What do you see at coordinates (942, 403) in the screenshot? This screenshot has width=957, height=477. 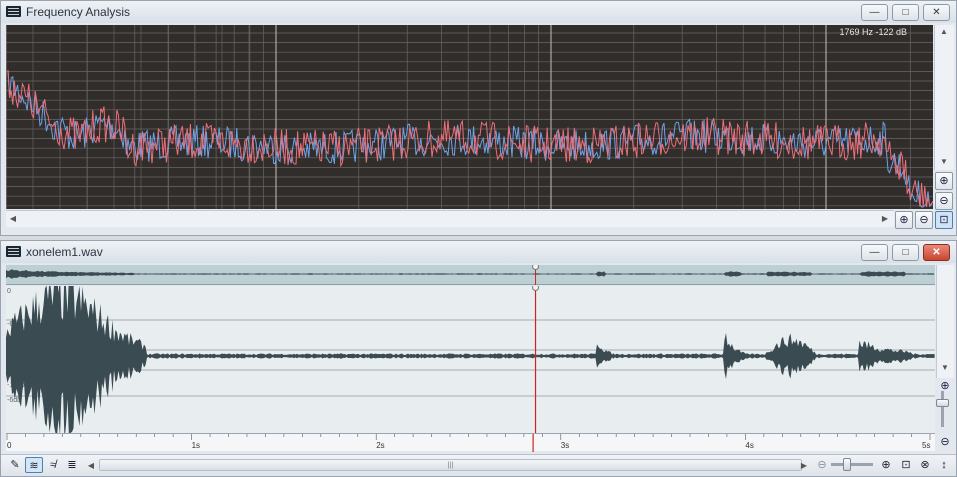 I see `vertical-zoom-knob` at bounding box center [942, 403].